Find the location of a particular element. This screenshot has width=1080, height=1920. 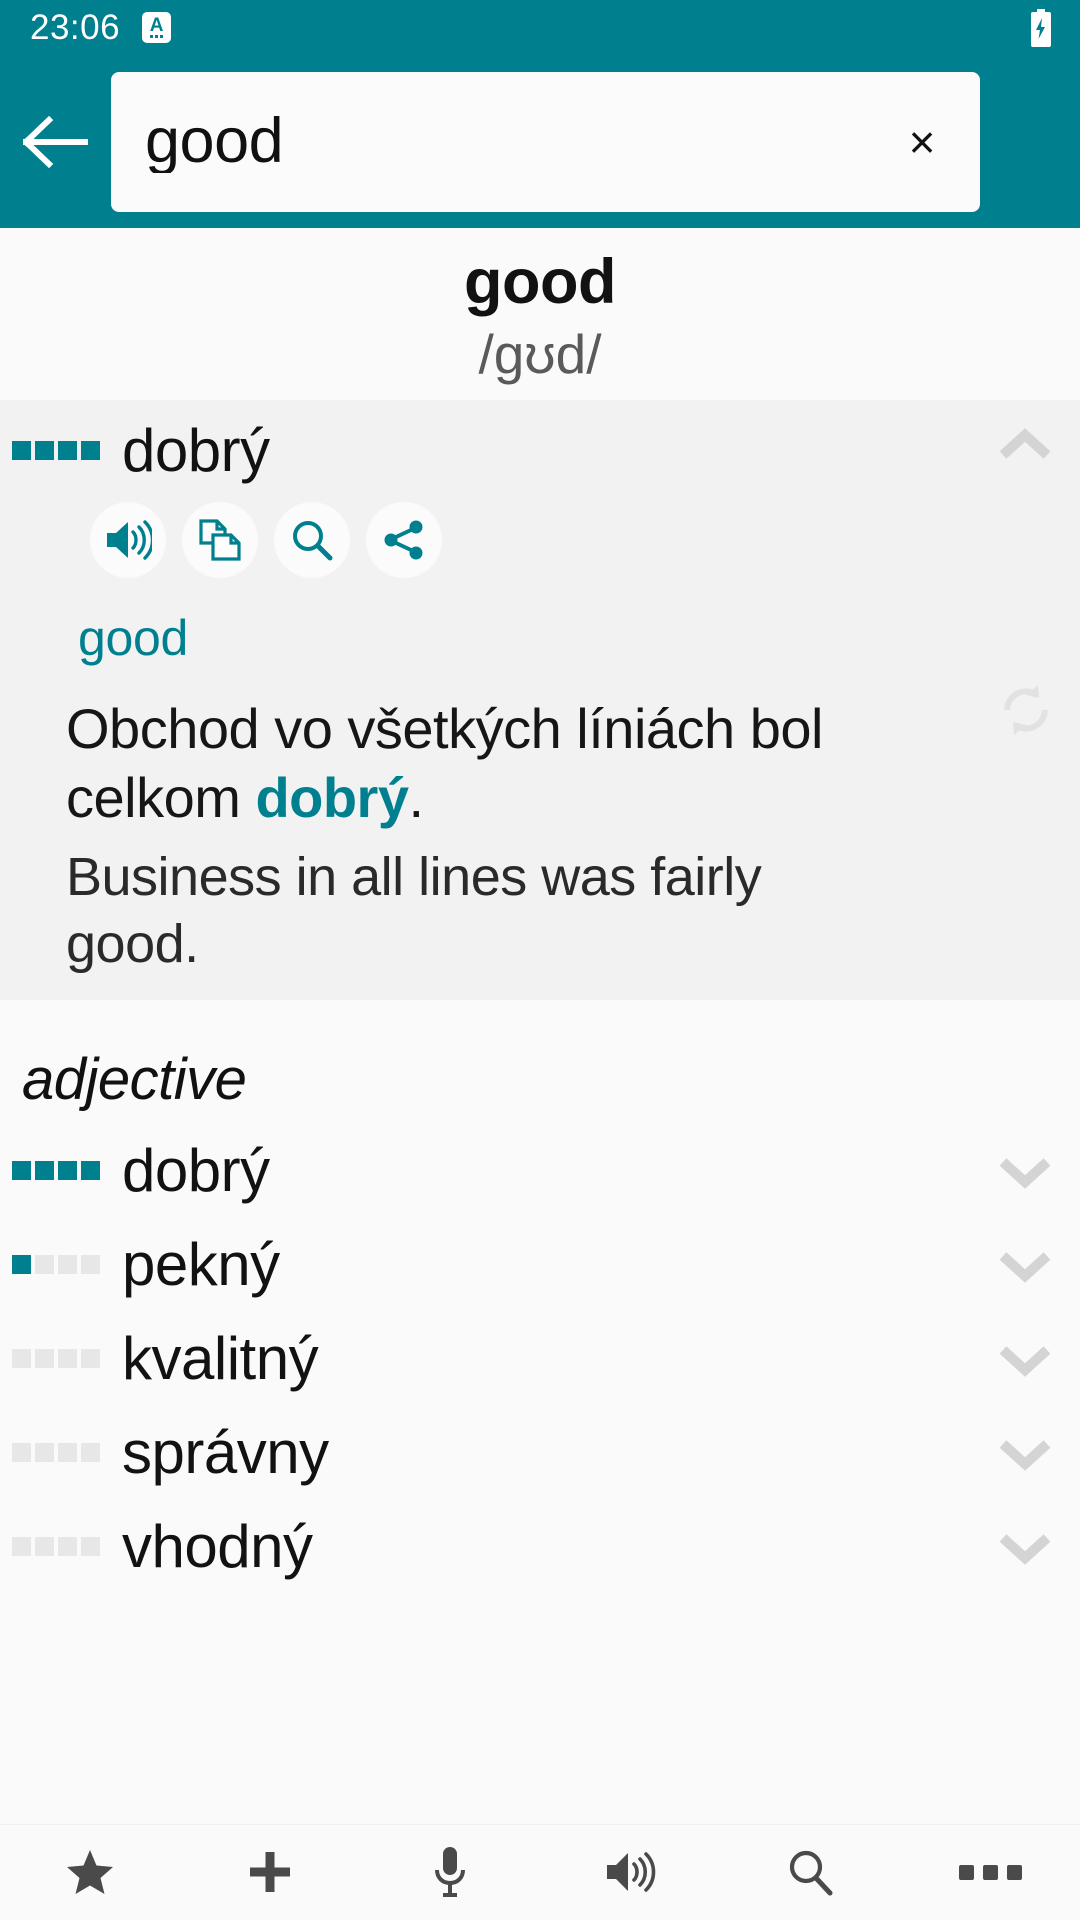

copy-button is located at coordinates (220, 540).